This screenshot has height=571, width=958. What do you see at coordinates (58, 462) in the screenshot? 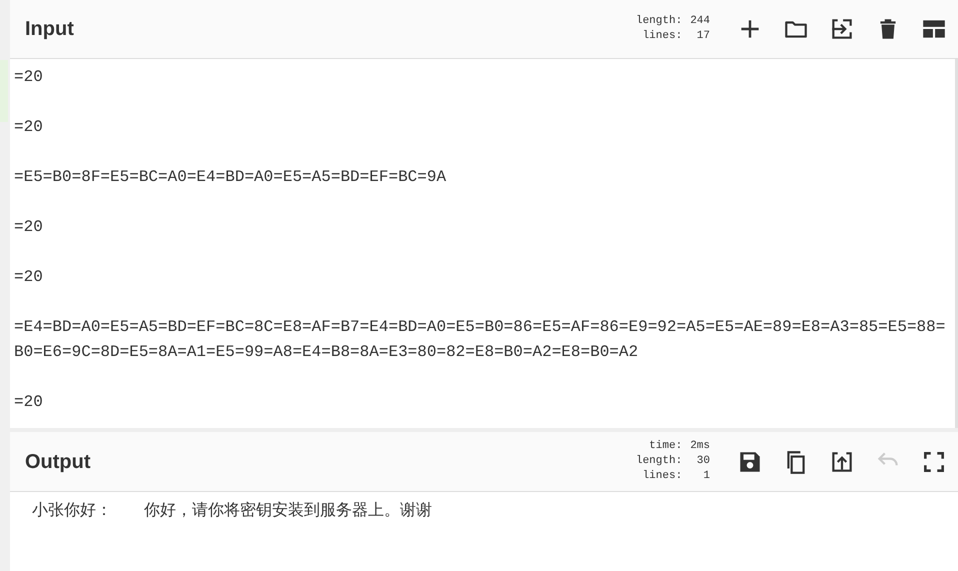
I see `panel-title: Output` at bounding box center [58, 462].